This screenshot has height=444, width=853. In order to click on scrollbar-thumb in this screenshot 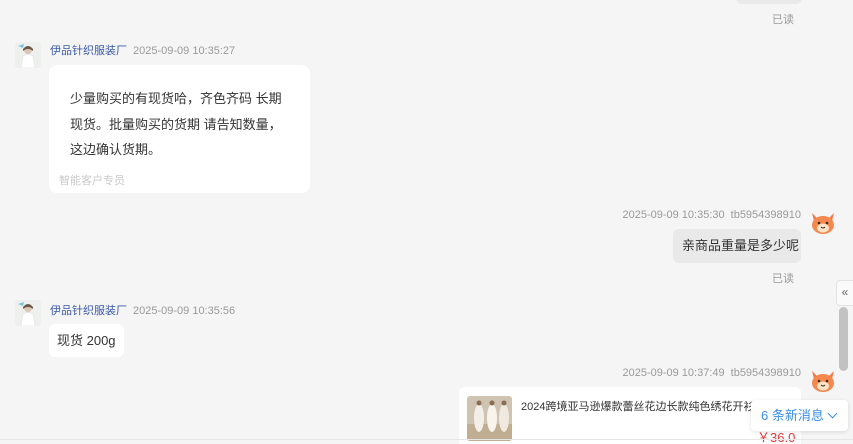, I will do `click(843, 339)`.